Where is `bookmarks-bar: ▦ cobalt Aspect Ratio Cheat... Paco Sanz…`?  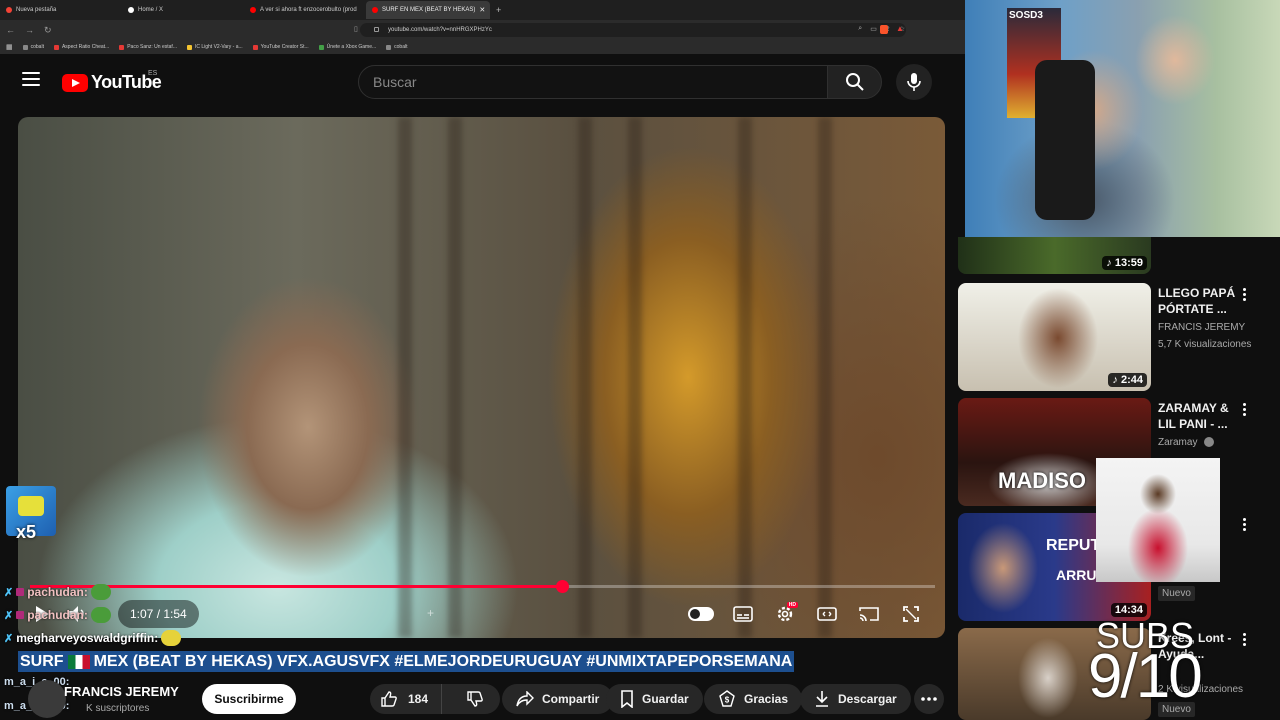 bookmarks-bar: ▦ cobalt Aspect Ratio Cheat... Paco Sanz… is located at coordinates (482, 47).